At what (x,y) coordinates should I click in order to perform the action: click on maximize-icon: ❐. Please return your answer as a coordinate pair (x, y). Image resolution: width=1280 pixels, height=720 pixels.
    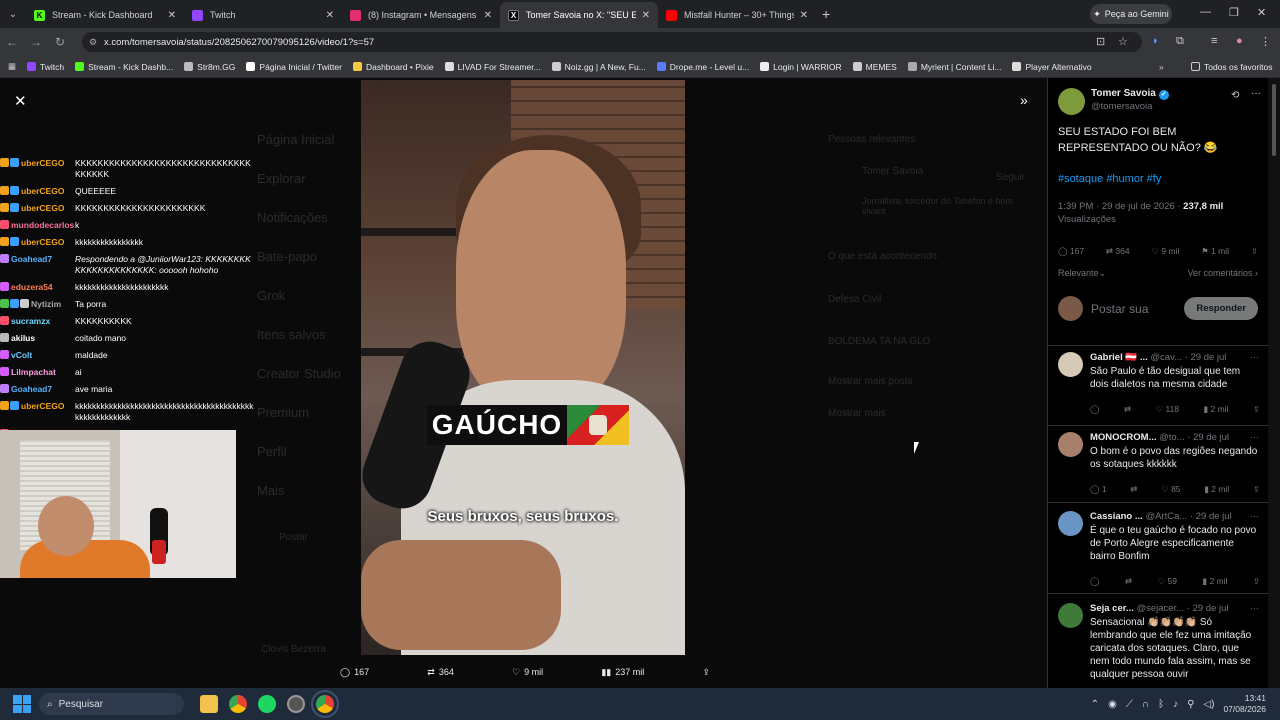
    Looking at the image, I should click on (1234, 12).